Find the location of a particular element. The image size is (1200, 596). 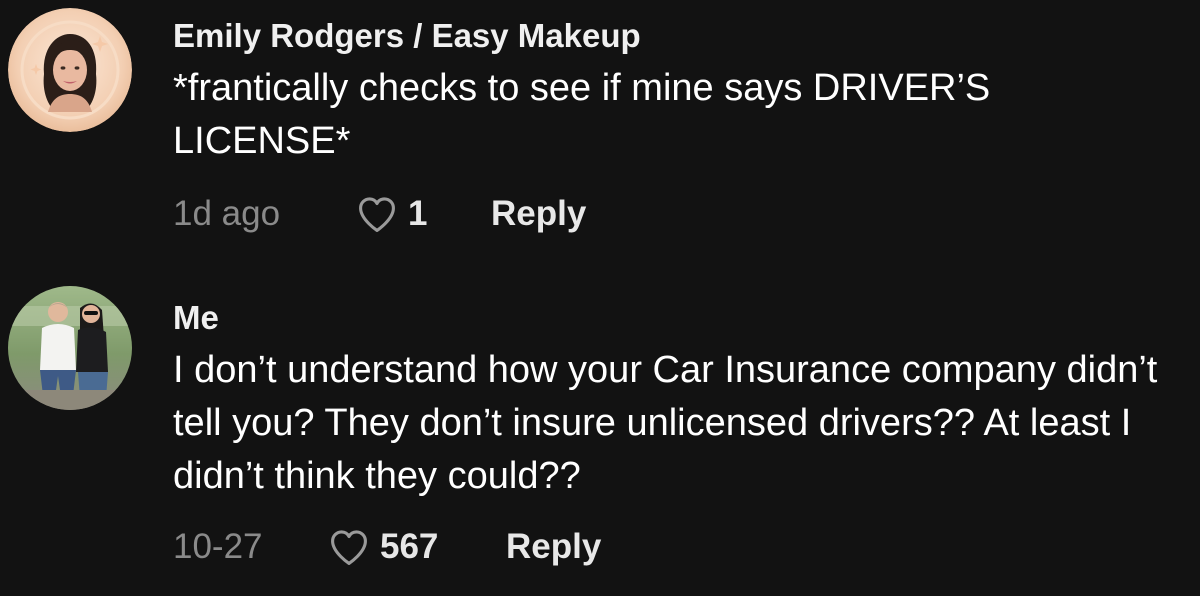

like-button: 1 is located at coordinates (423, 214).